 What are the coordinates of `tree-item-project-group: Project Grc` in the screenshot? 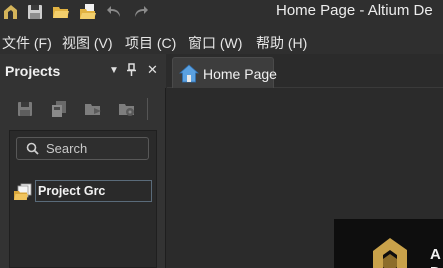 It's located at (83, 191).